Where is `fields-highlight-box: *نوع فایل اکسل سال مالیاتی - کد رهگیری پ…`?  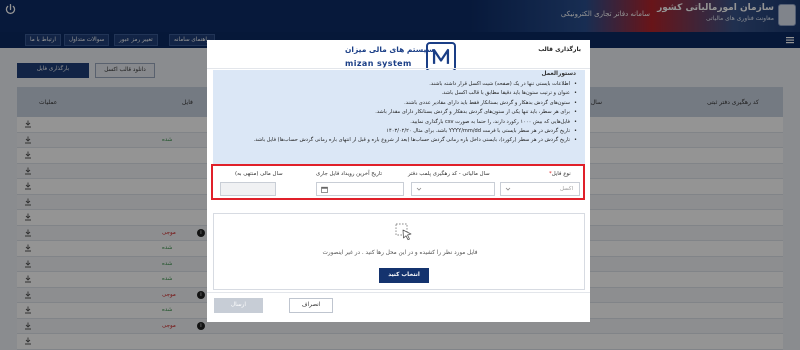 fields-highlight-box: *نوع فایل اکسل سال مالیاتی - کد رهگیری پ… is located at coordinates (398, 182).